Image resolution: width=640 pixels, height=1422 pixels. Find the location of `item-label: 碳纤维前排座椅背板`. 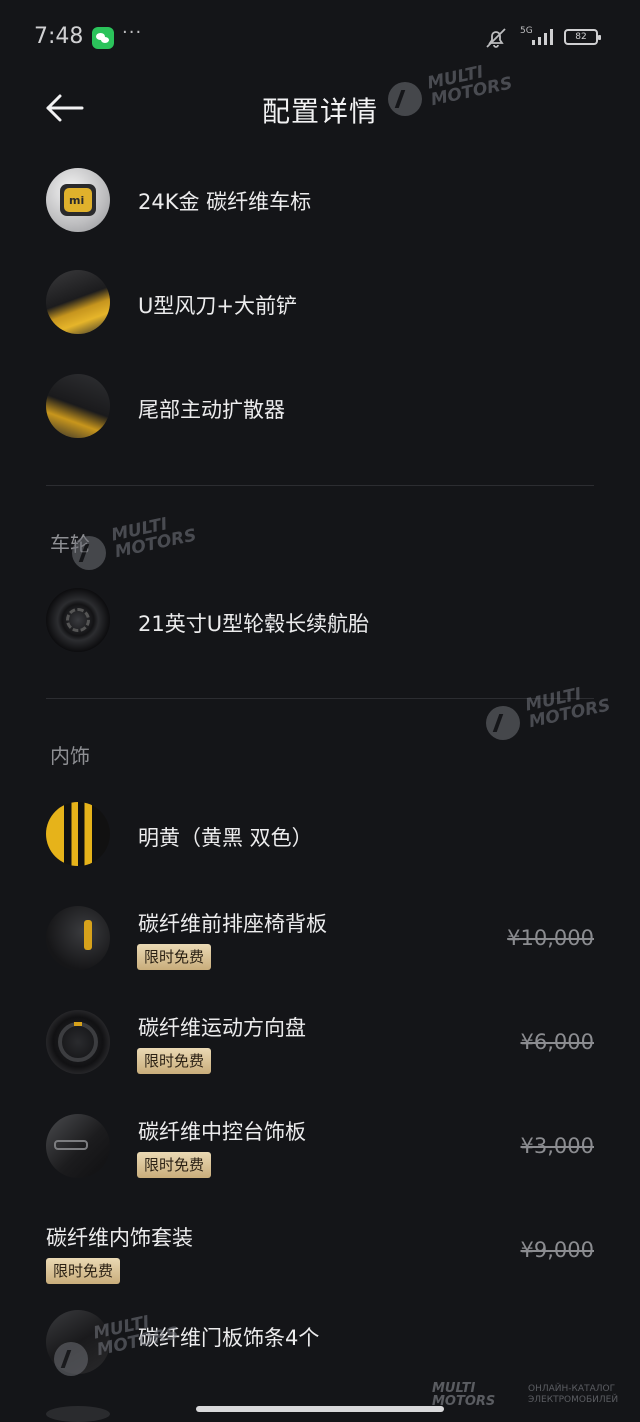

item-label: 碳纤维前排座椅背板 is located at coordinates (232, 924).